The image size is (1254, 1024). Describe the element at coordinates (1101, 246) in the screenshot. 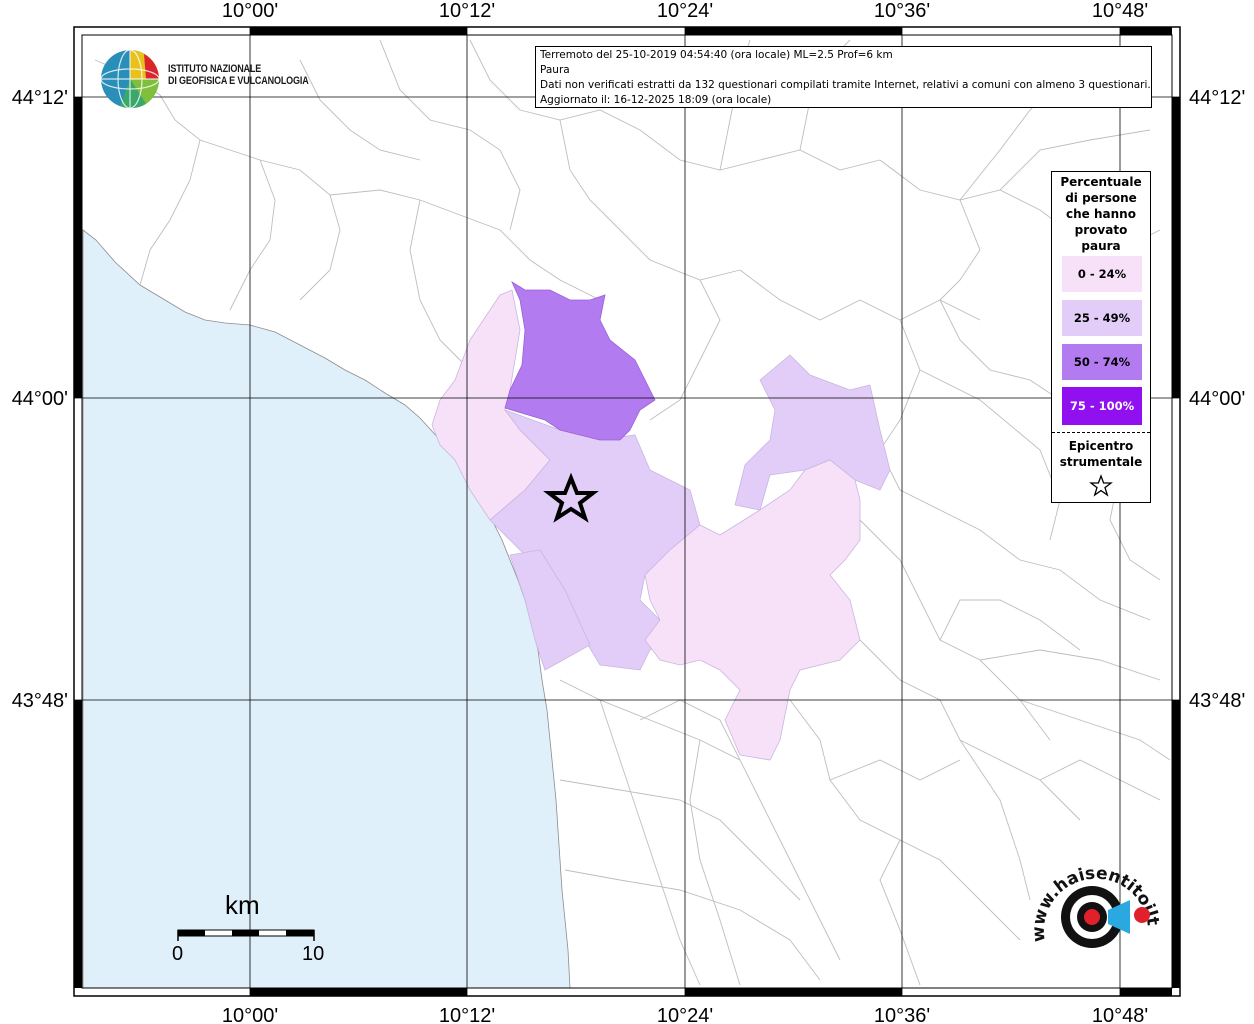

I see `legend-title-line: paura` at that location.